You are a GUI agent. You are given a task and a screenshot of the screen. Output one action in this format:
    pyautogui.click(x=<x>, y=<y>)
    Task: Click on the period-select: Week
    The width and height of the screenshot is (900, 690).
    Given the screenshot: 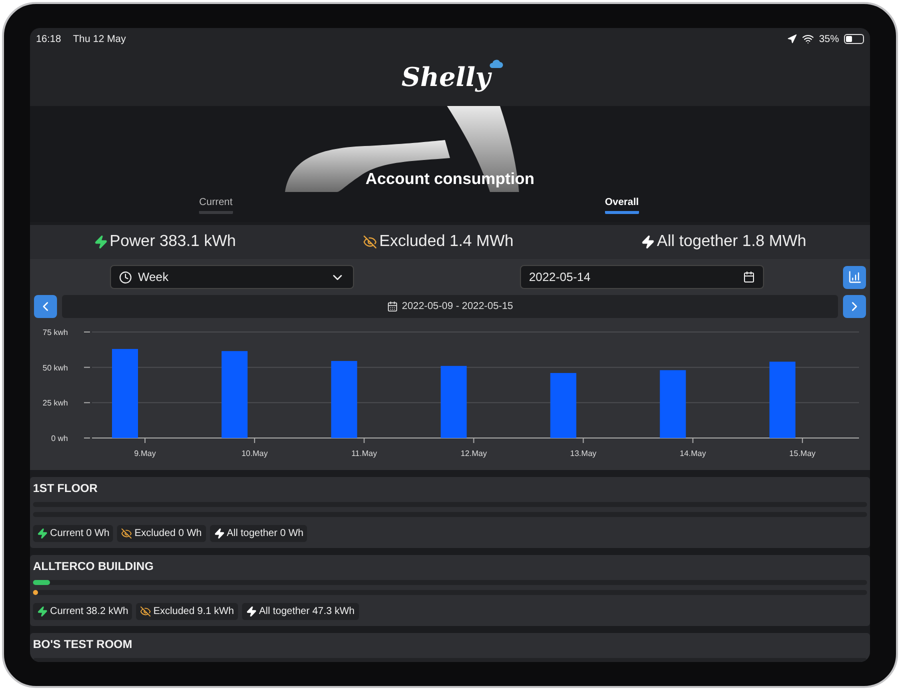 What is the action you would take?
    pyautogui.click(x=232, y=277)
    